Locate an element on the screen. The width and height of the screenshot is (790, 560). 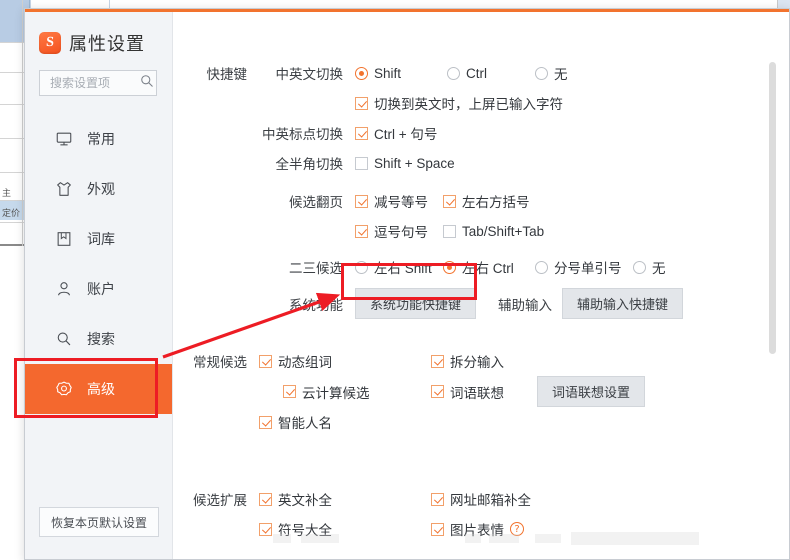
width-switch-label: 全半角切换 is located at coordinates (309, 164).